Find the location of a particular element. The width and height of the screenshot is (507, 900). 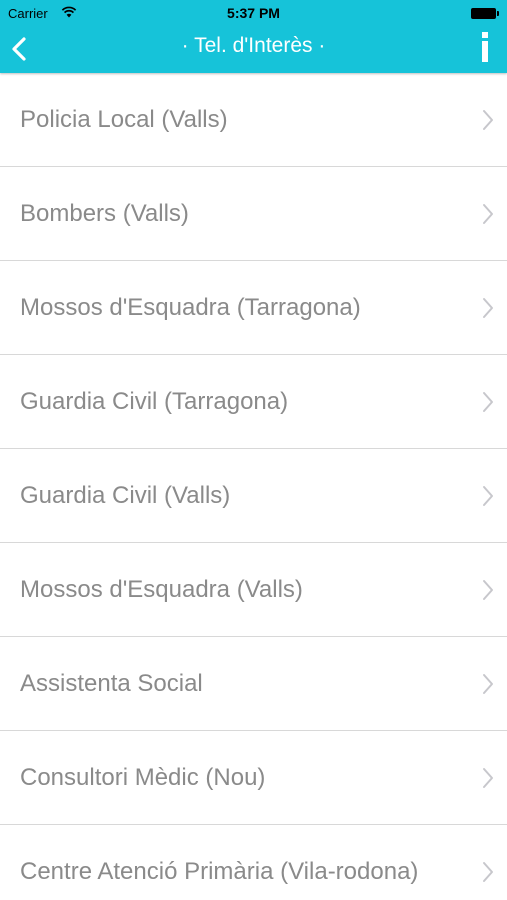

list-item-label: Policia Local (Valls) is located at coordinates (124, 119).